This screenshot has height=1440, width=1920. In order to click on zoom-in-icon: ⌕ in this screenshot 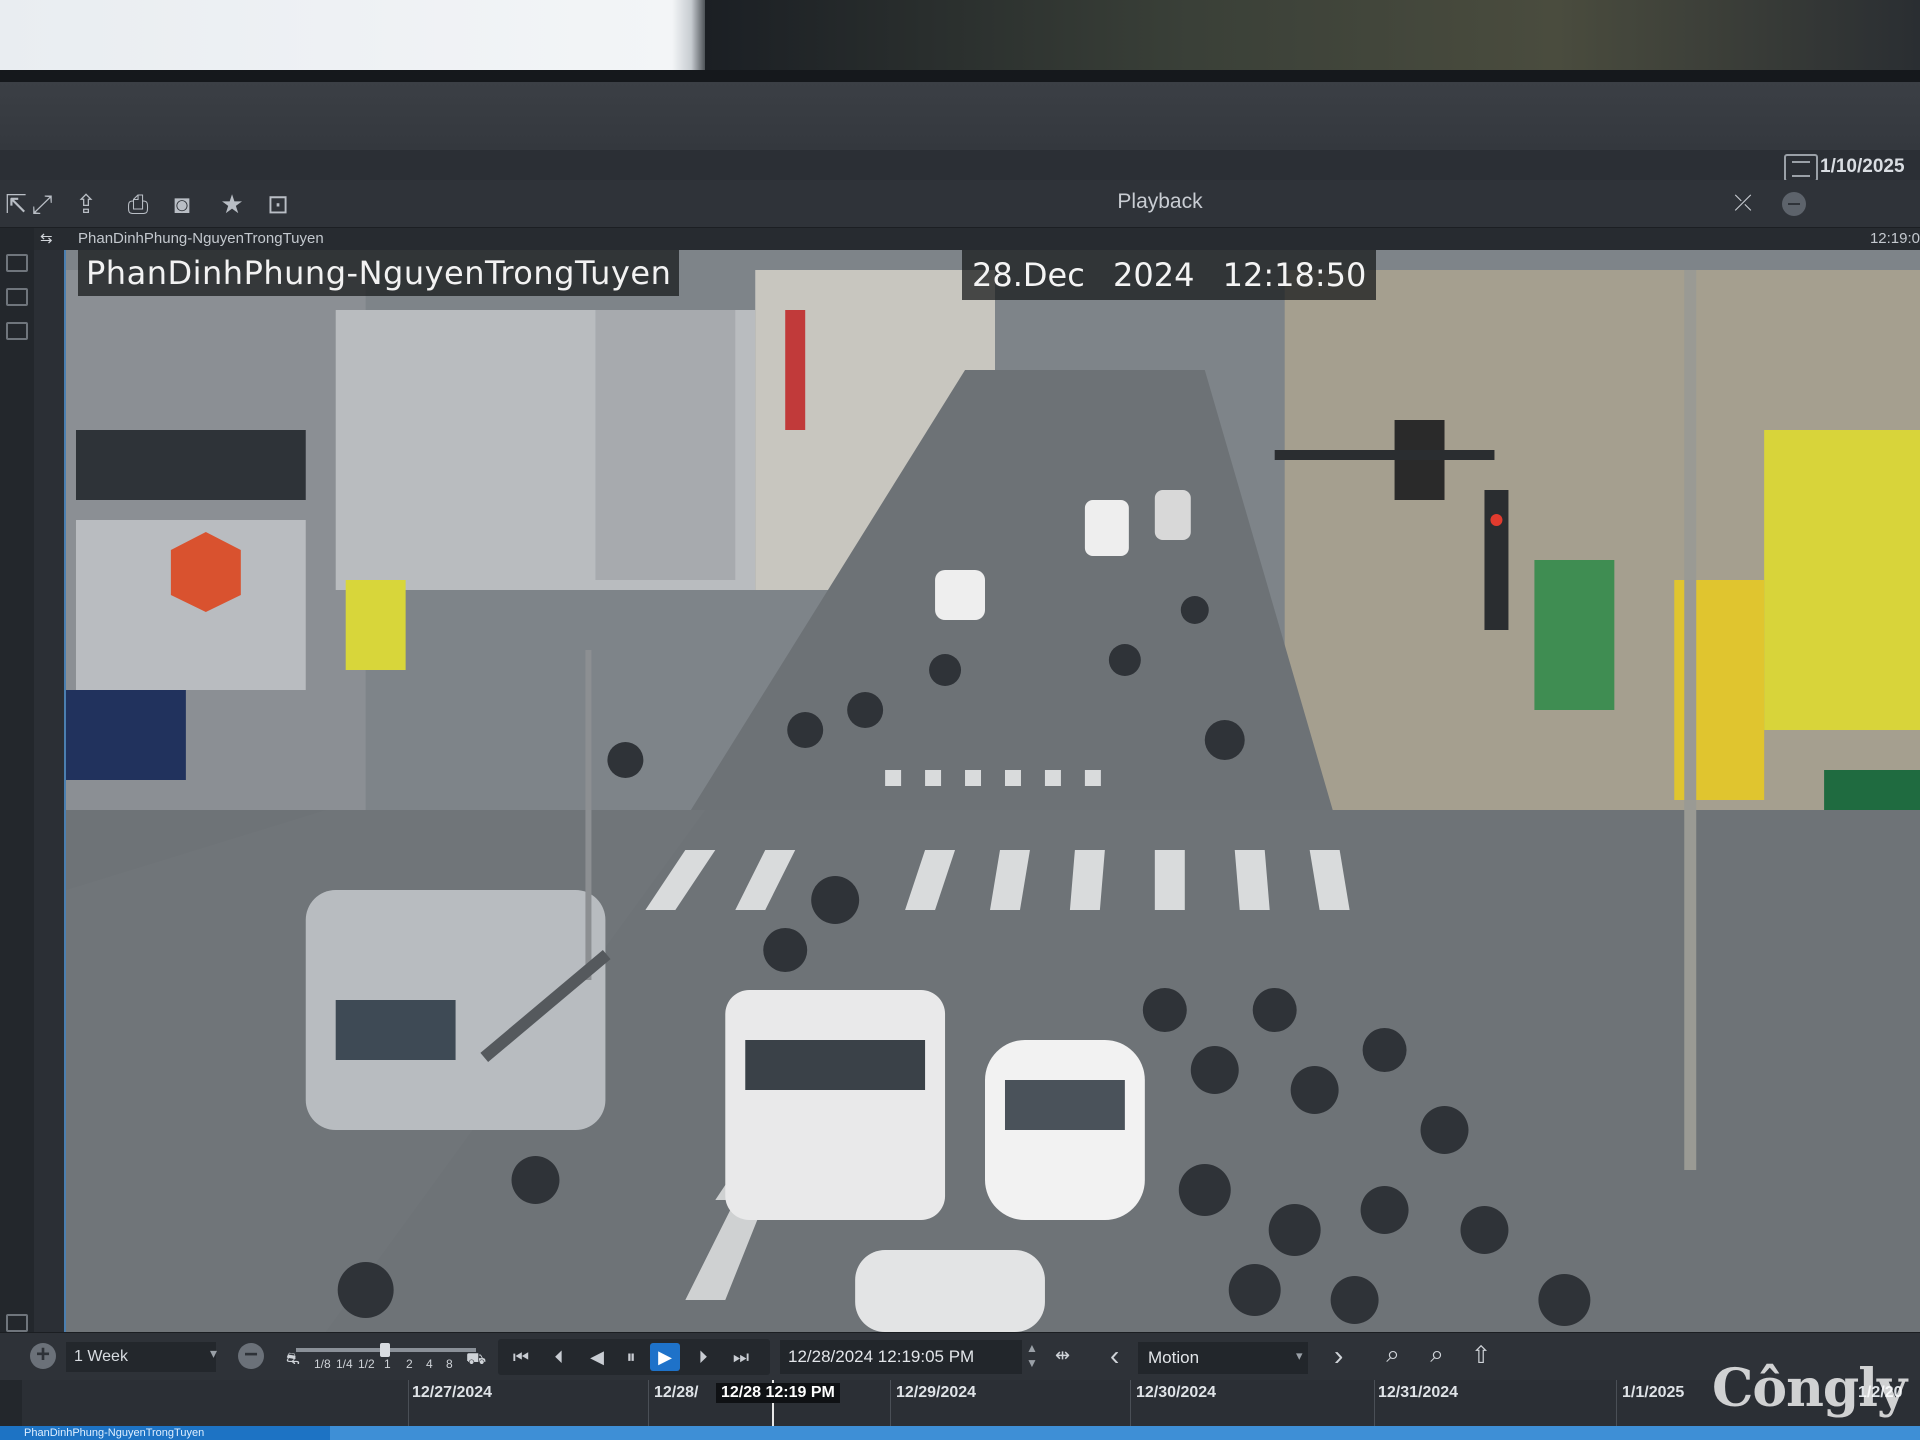, I will do `click(1393, 1356)`.